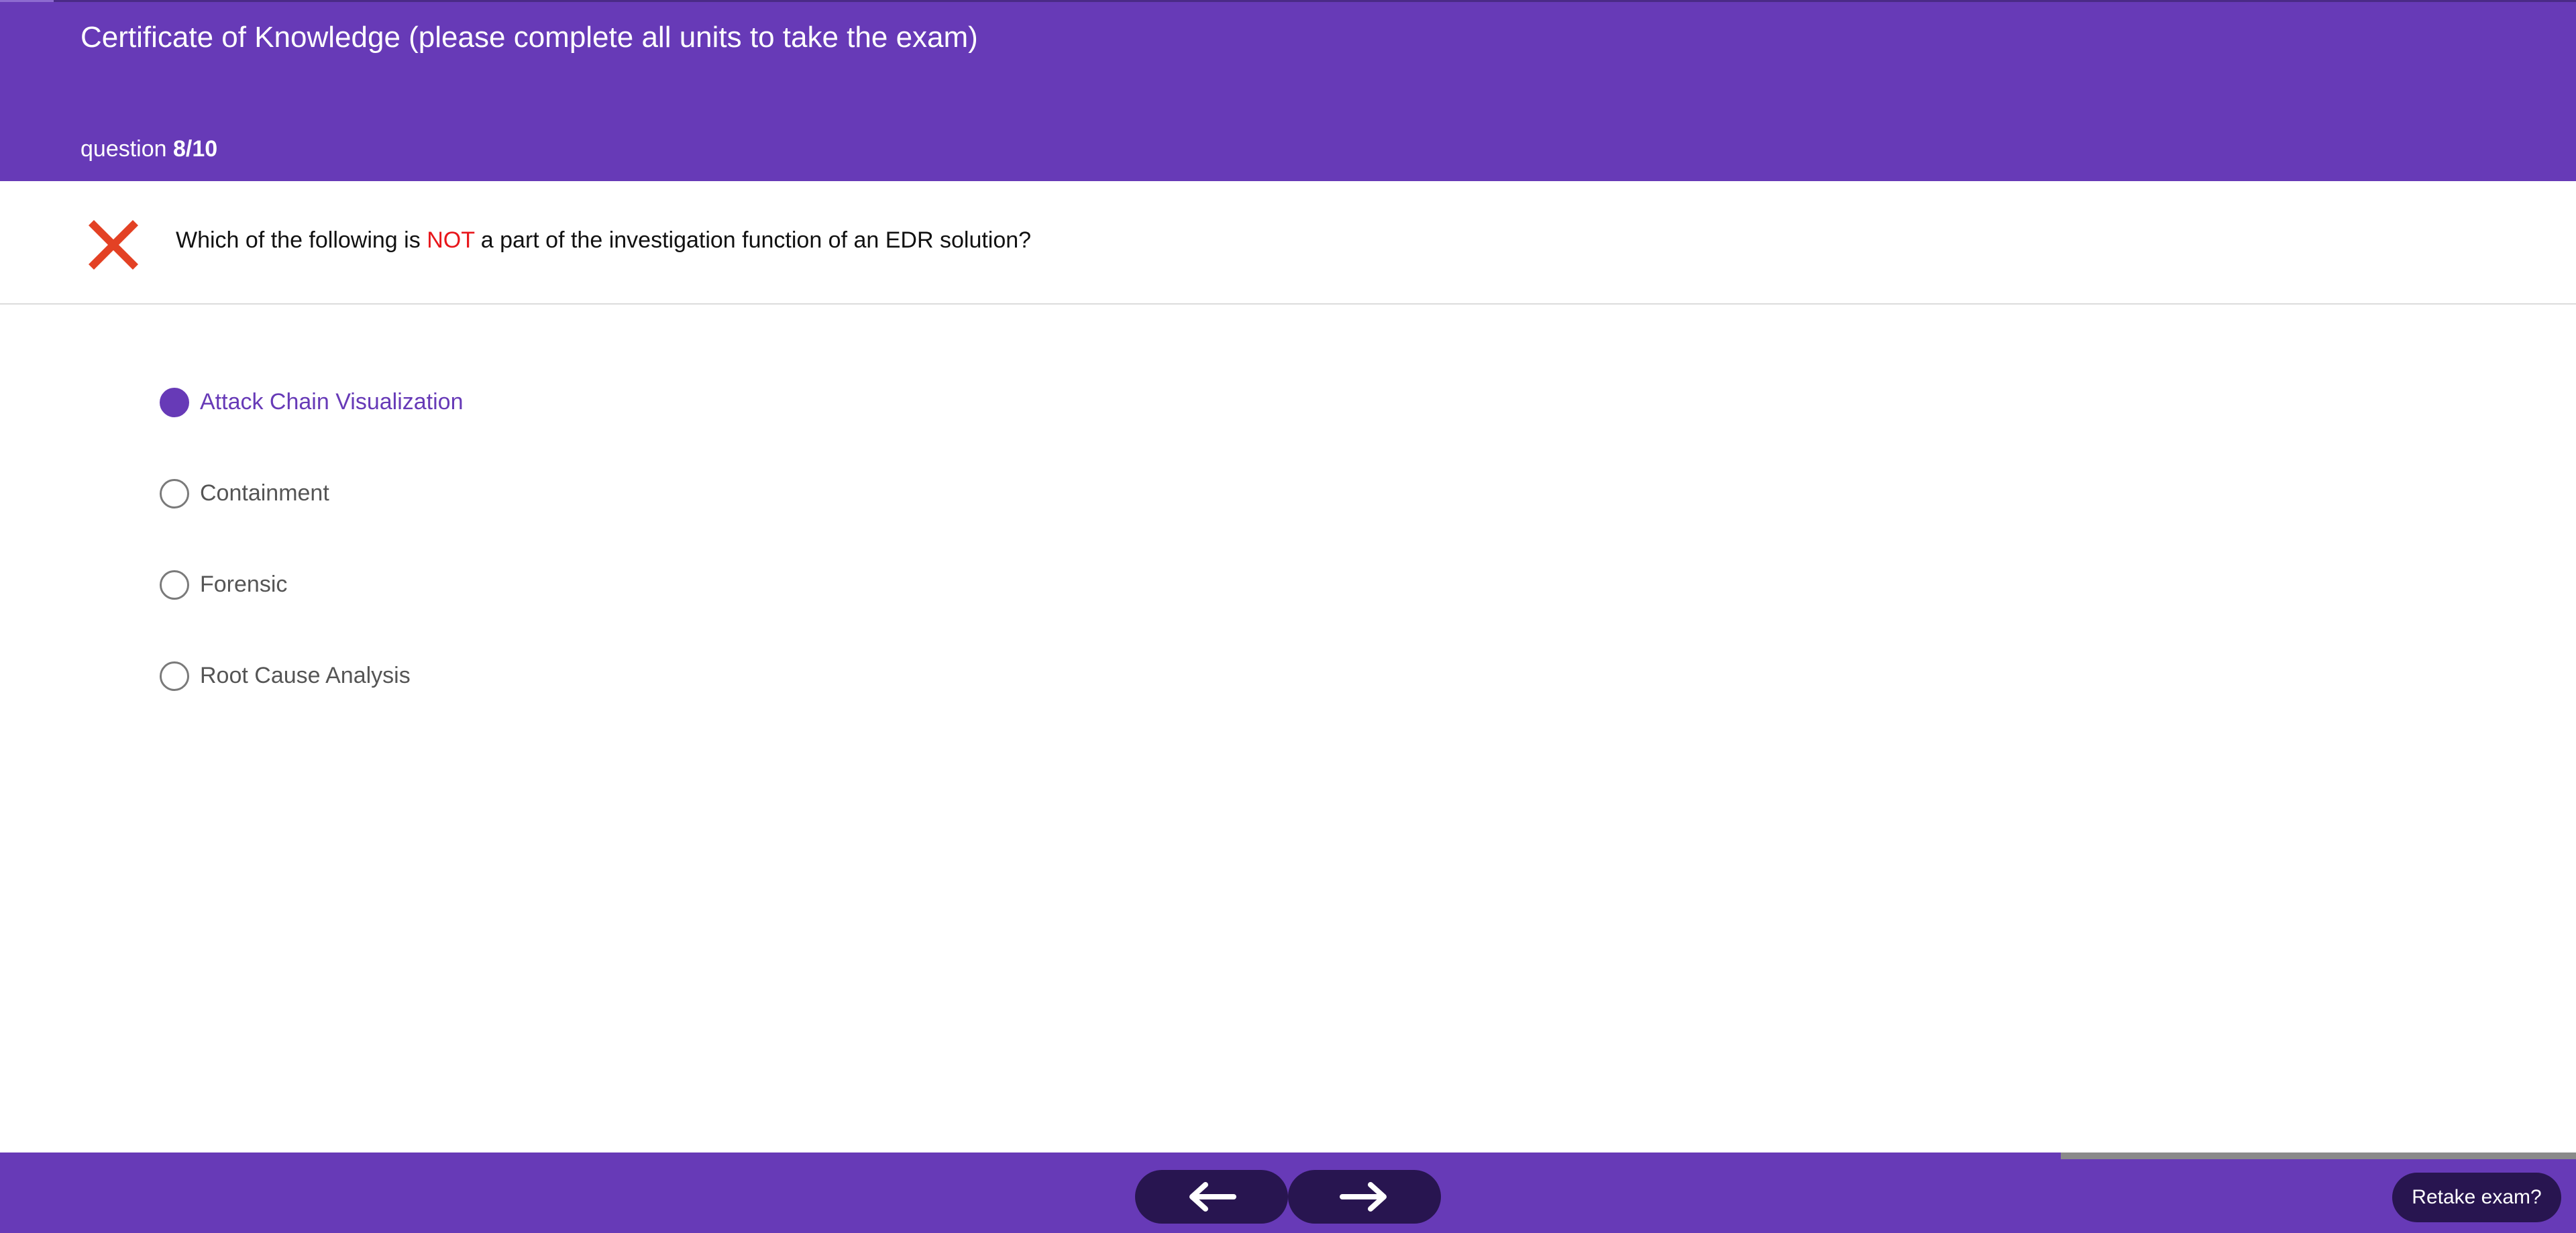 The image size is (2576, 1233). I want to click on answer-option-label: Attack Chain Visualization, so click(331, 402).